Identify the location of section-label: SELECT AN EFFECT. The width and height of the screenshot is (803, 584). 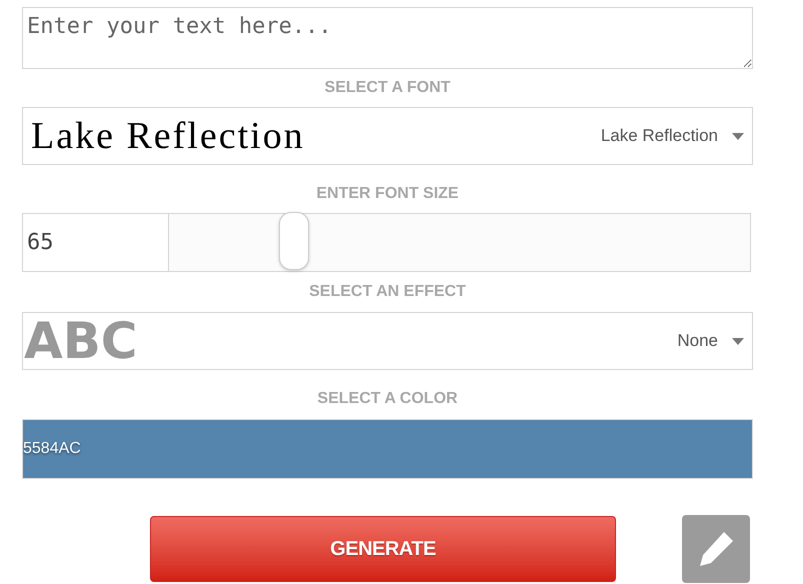
(387, 292).